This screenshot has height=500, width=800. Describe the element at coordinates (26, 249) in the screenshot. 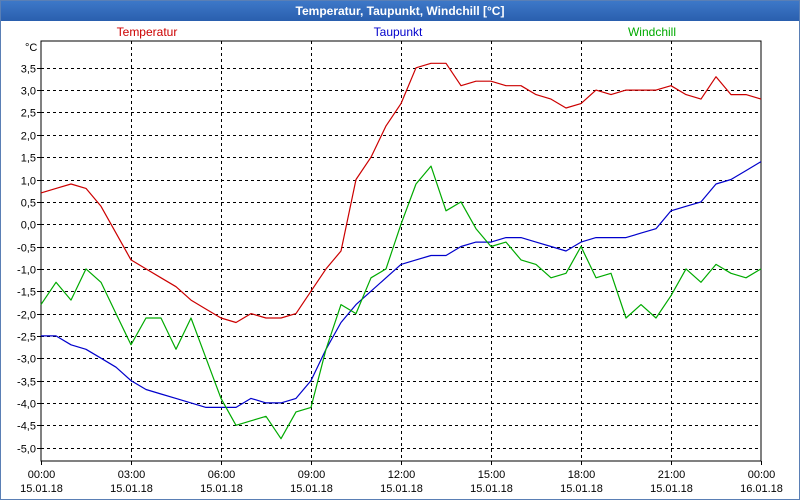

I see `y-tick-label: -0,5` at that location.